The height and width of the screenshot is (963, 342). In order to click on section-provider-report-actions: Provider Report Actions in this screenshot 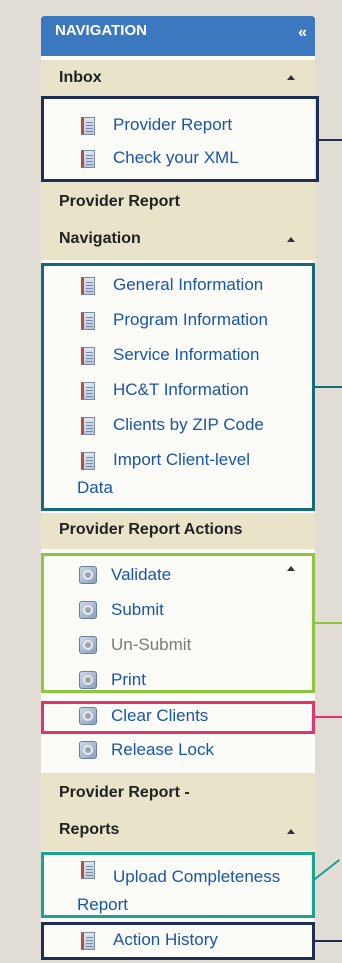, I will do `click(178, 531)`.